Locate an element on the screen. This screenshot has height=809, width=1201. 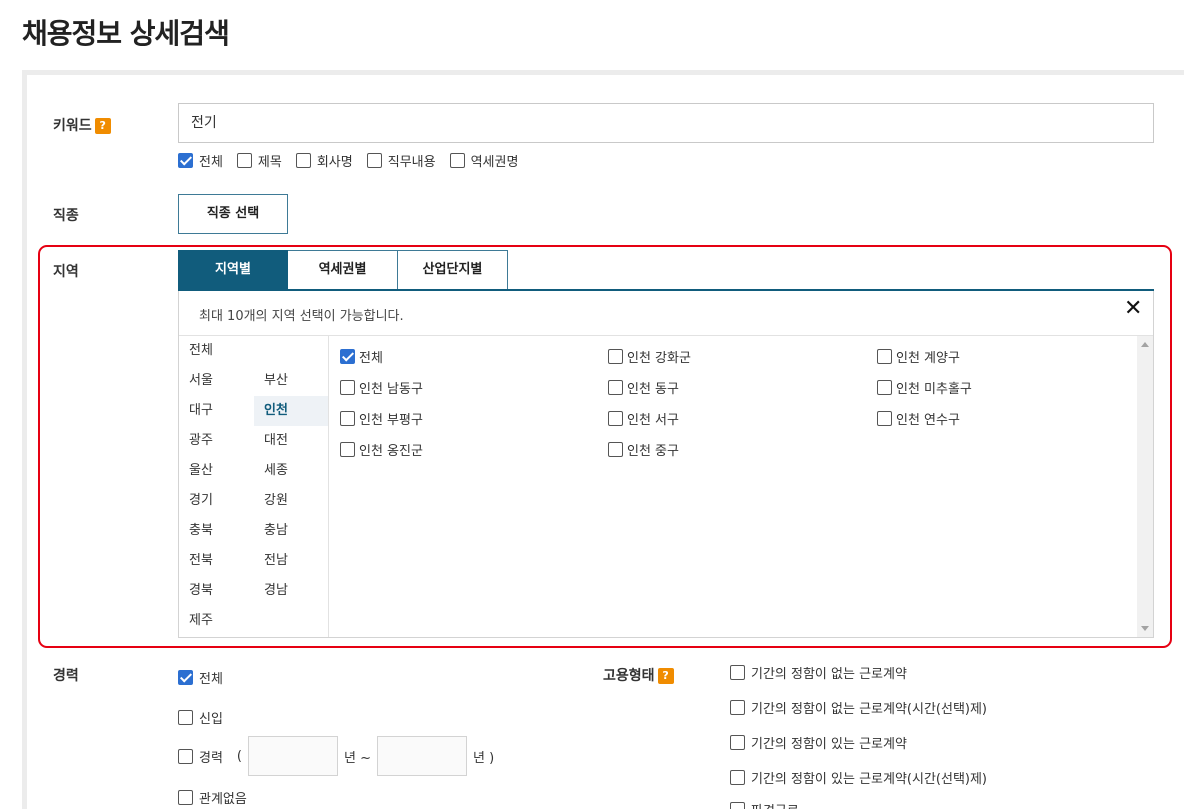
district-item: 인천 부평구 is located at coordinates (381, 418).